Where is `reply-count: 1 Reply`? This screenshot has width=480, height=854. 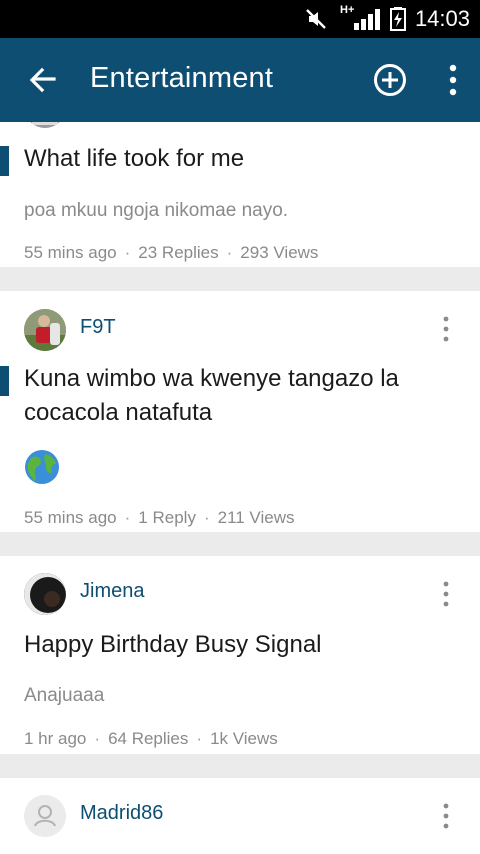 reply-count: 1 Reply is located at coordinates (167, 517).